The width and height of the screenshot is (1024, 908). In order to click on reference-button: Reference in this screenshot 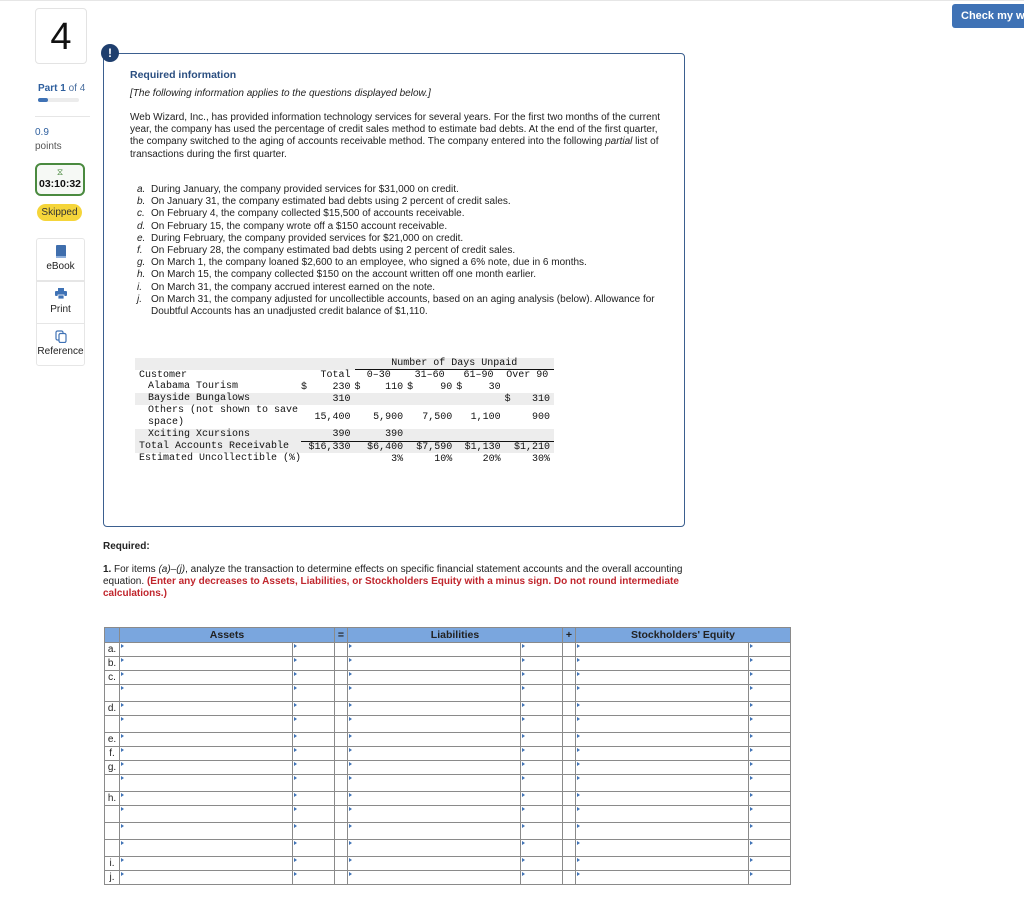, I will do `click(60, 344)`.